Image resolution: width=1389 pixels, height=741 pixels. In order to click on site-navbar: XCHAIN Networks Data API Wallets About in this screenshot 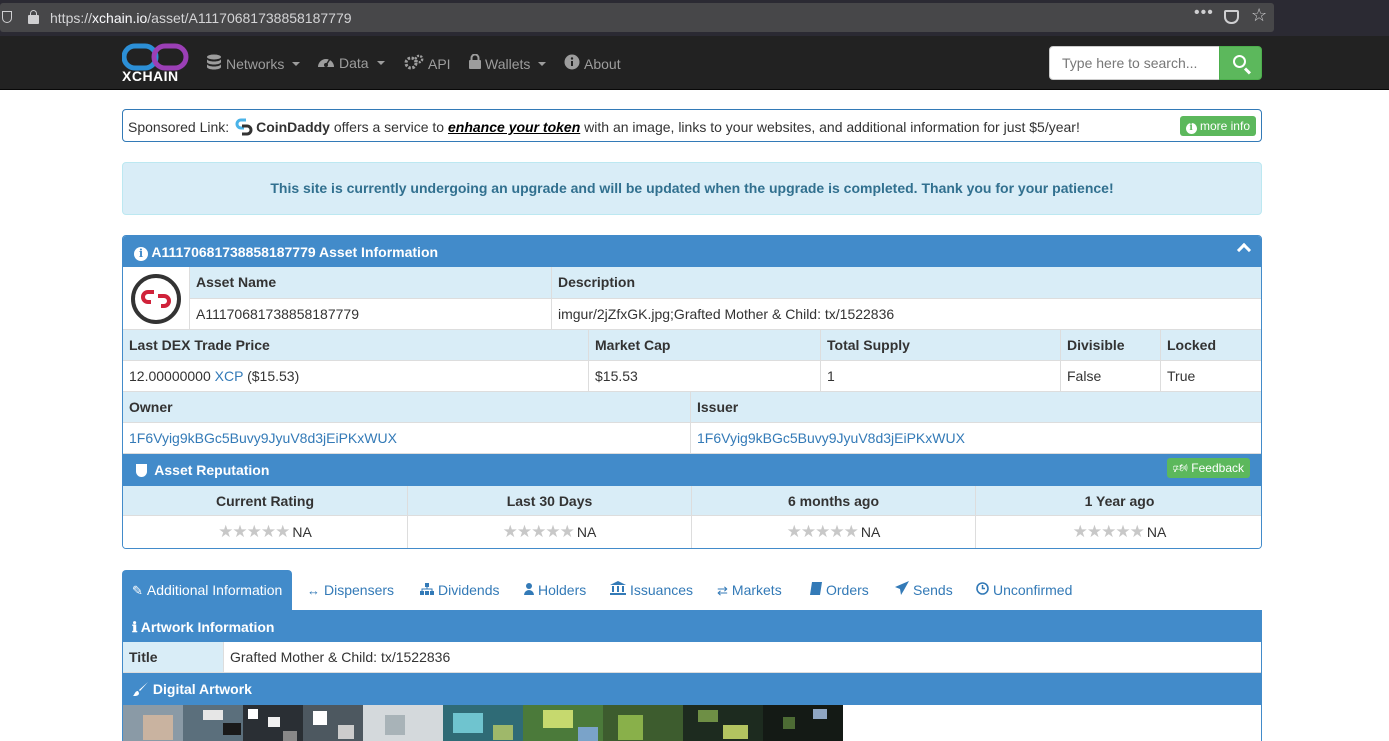, I will do `click(694, 63)`.